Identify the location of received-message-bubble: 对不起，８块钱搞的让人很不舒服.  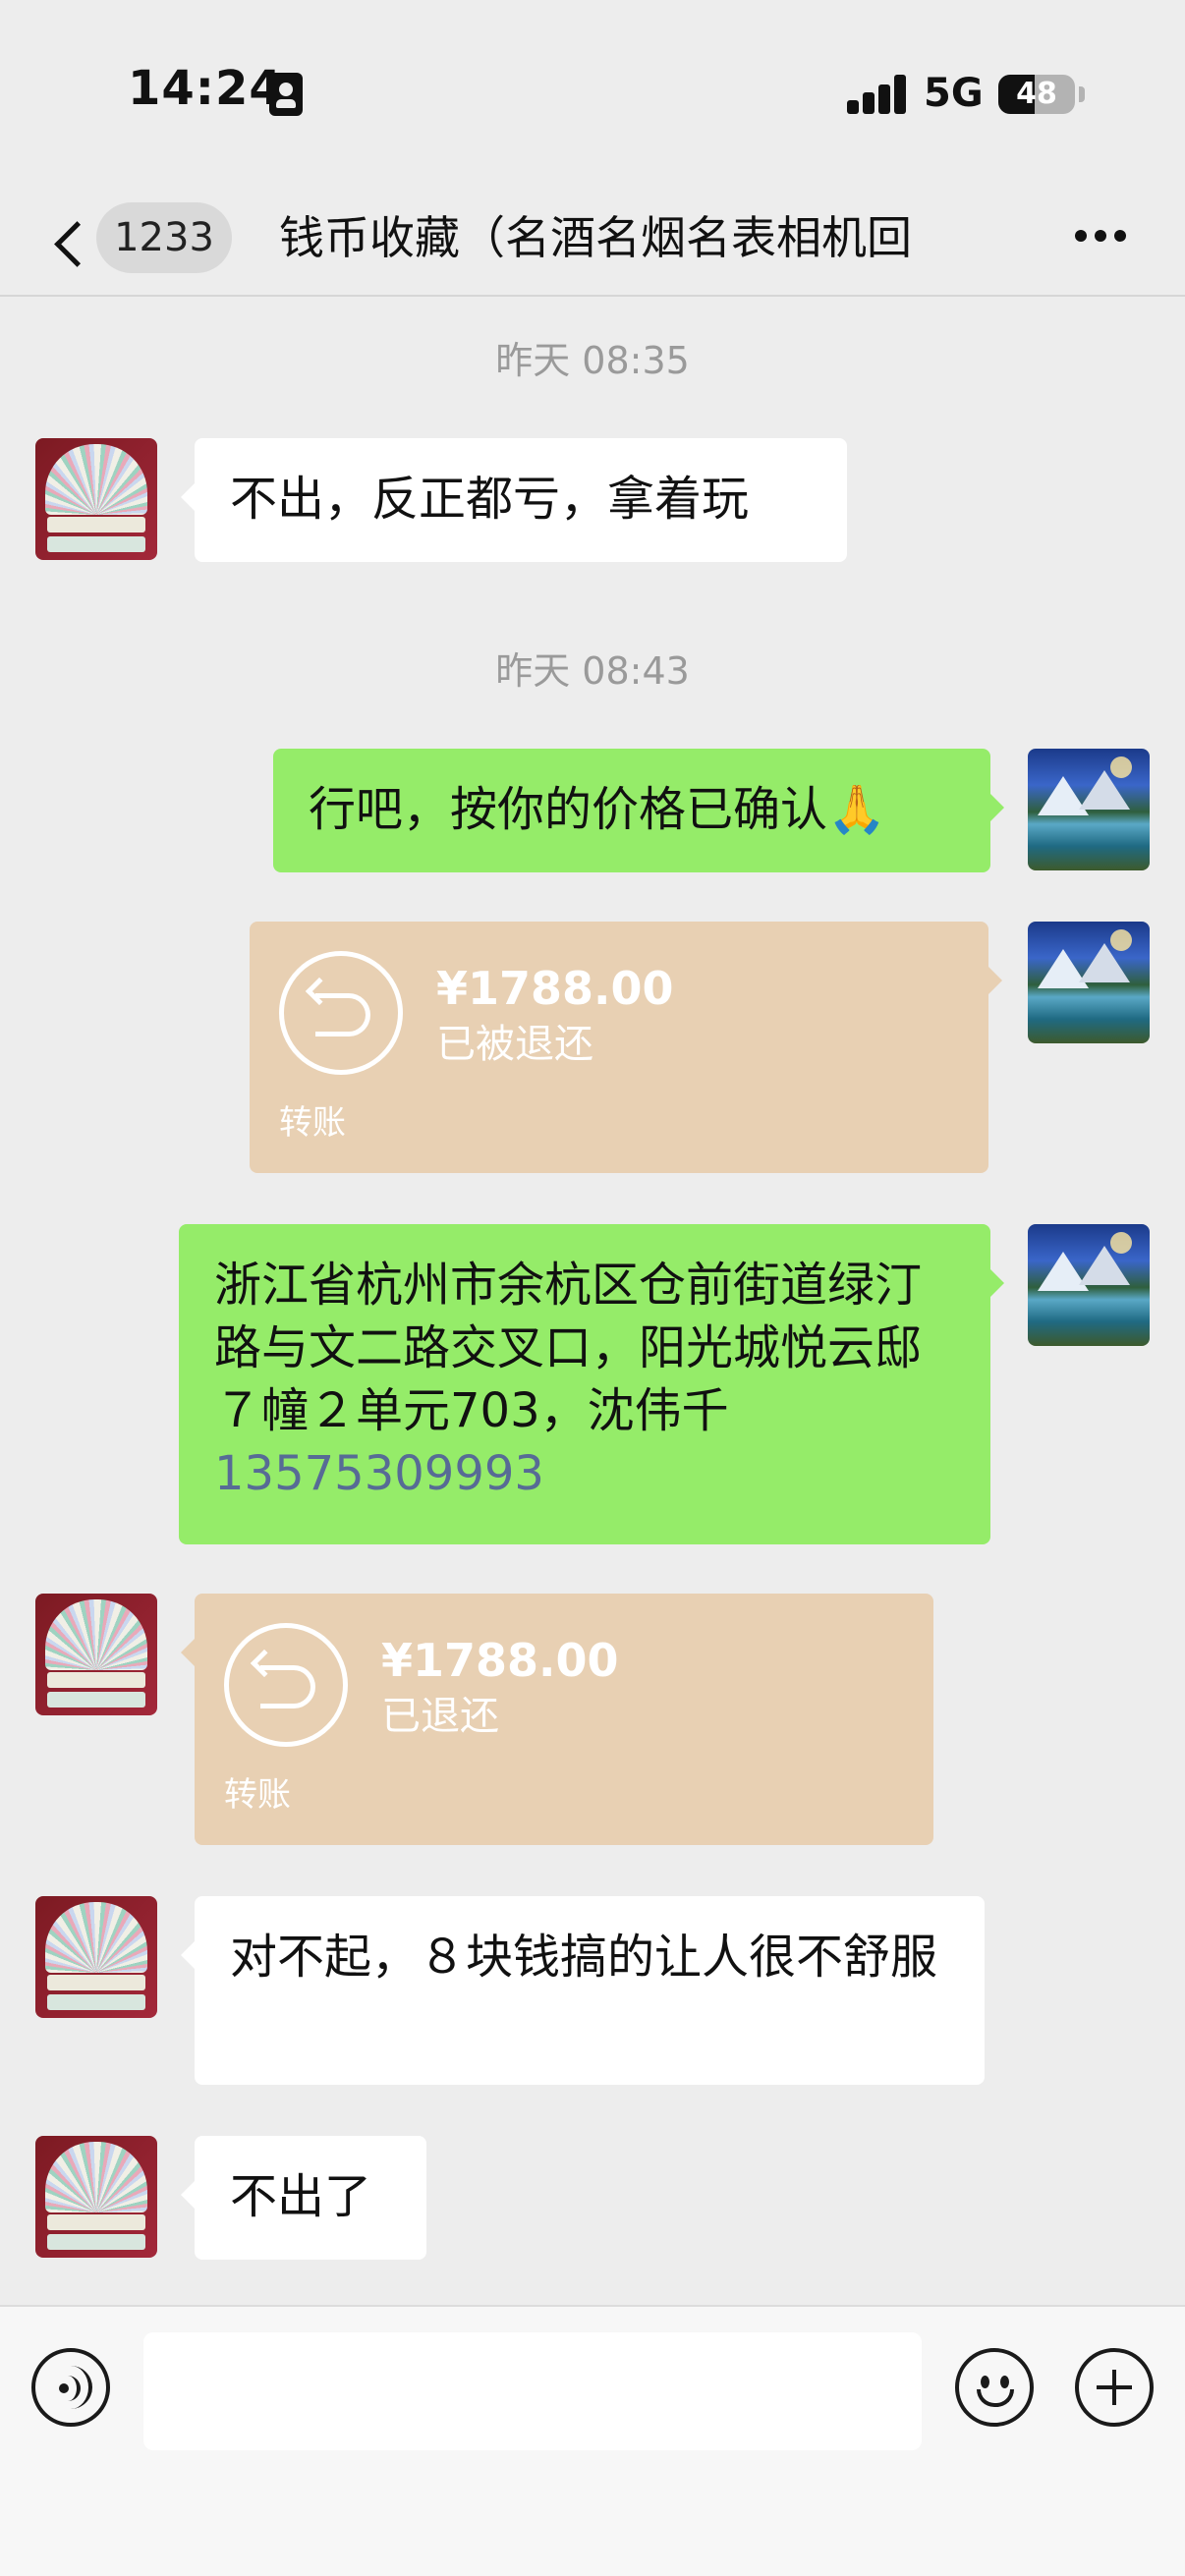
(583, 1990).